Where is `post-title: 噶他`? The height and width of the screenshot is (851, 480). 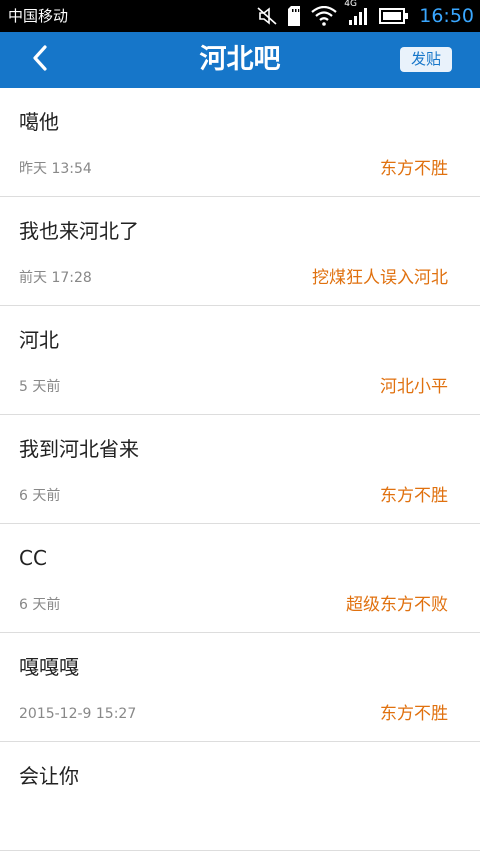 post-title: 噶他 is located at coordinates (39, 122).